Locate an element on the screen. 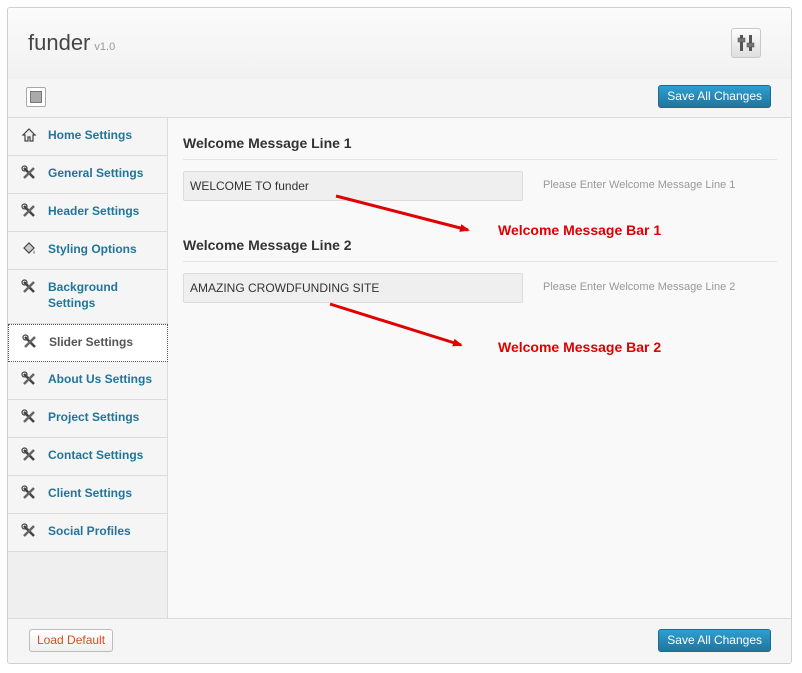  sidebar-item-background-settings: Background Settings is located at coordinates (87, 297).